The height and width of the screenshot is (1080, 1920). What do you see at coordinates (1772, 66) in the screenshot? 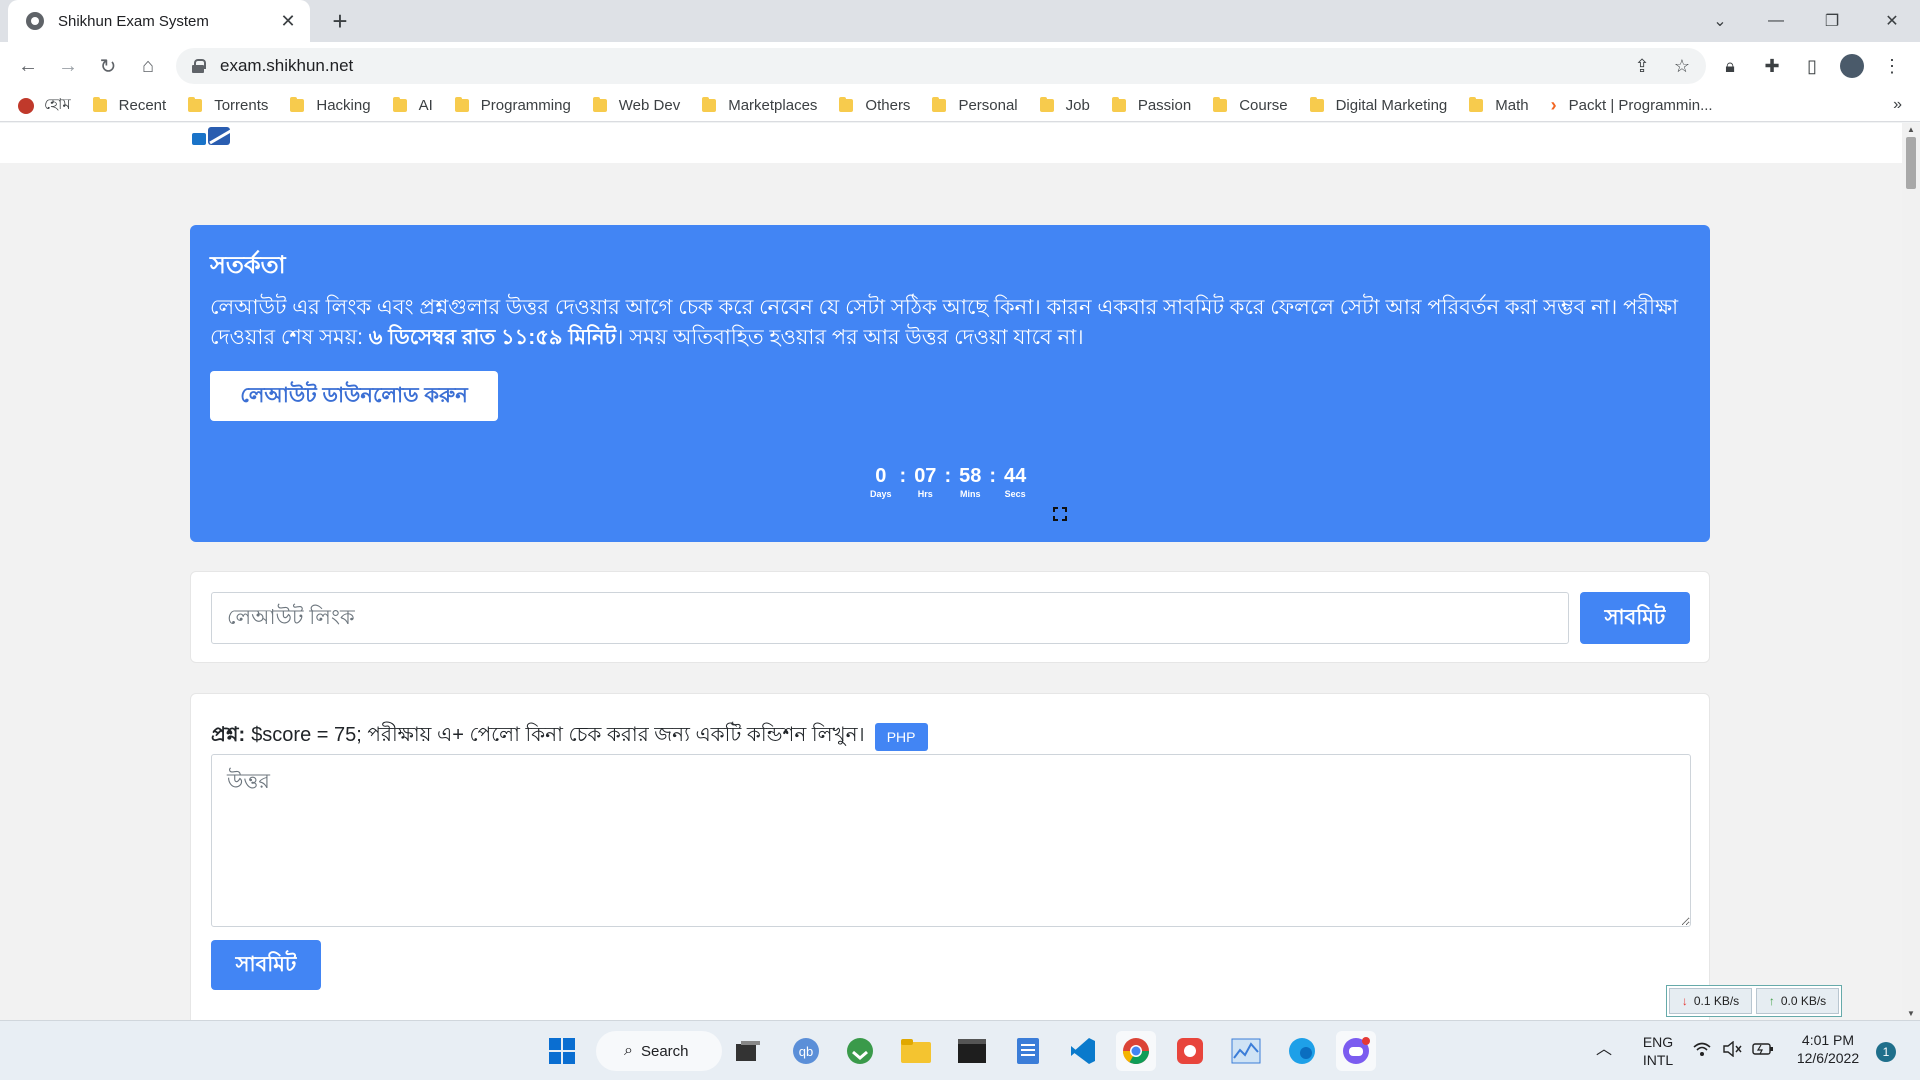
I see `extensions-puzzle-icon: ✚` at bounding box center [1772, 66].